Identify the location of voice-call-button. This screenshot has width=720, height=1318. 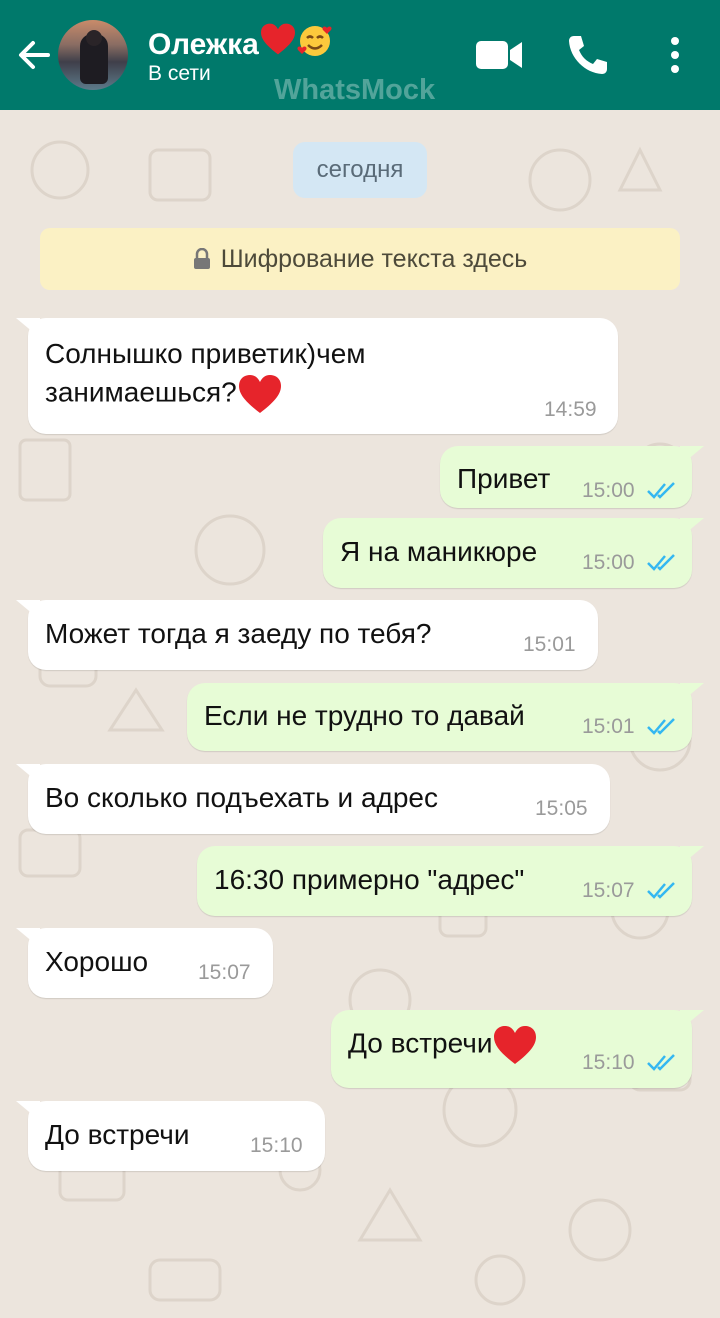
(590, 55).